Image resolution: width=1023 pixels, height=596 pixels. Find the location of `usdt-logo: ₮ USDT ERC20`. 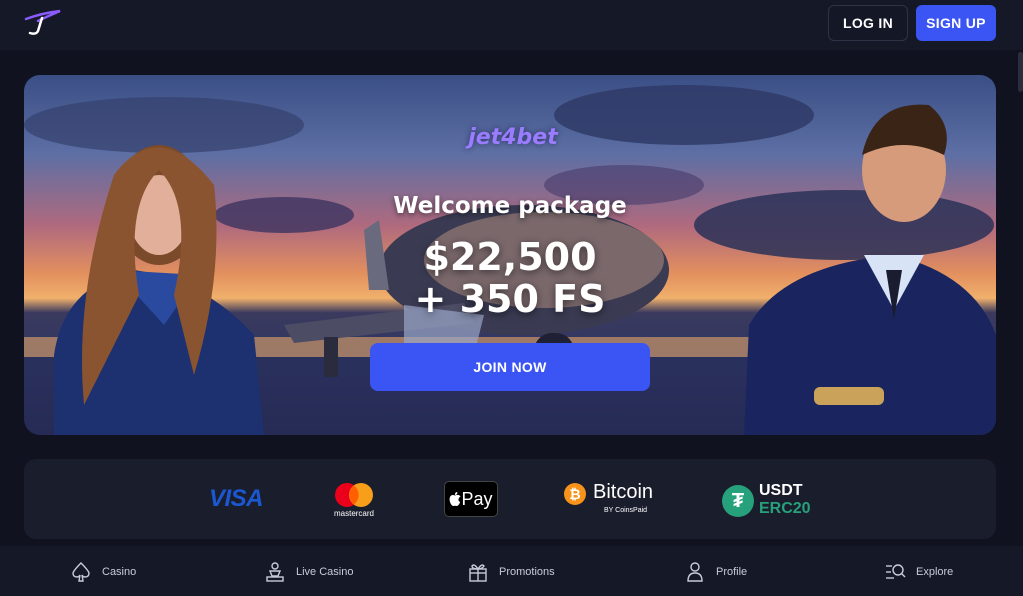

usdt-logo: ₮ USDT ERC20 is located at coordinates (777, 500).